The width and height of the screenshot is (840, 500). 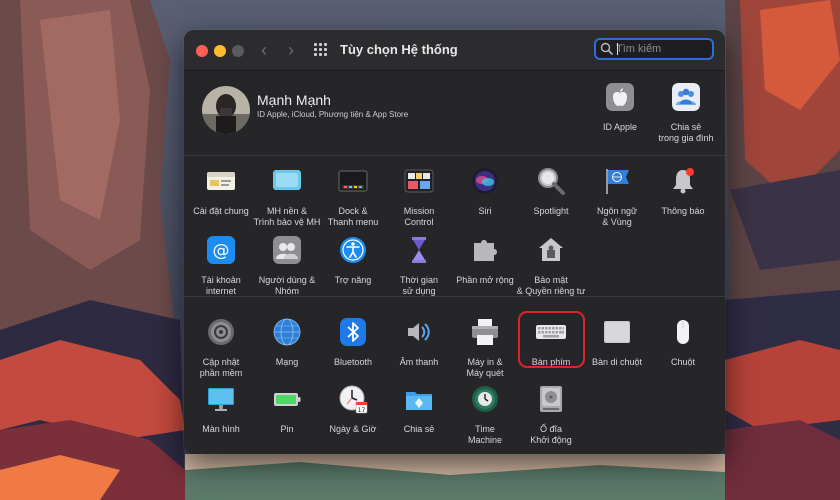 What do you see at coordinates (221, 285) in the screenshot?
I see `pref-label: Tài khoản internet` at bounding box center [221, 285].